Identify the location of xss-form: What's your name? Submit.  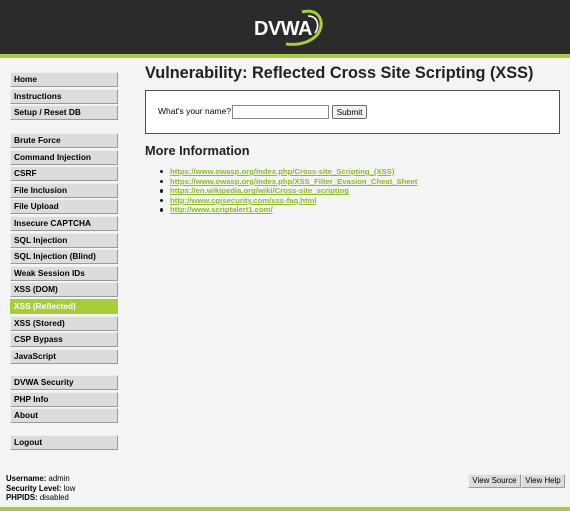
(352, 112).